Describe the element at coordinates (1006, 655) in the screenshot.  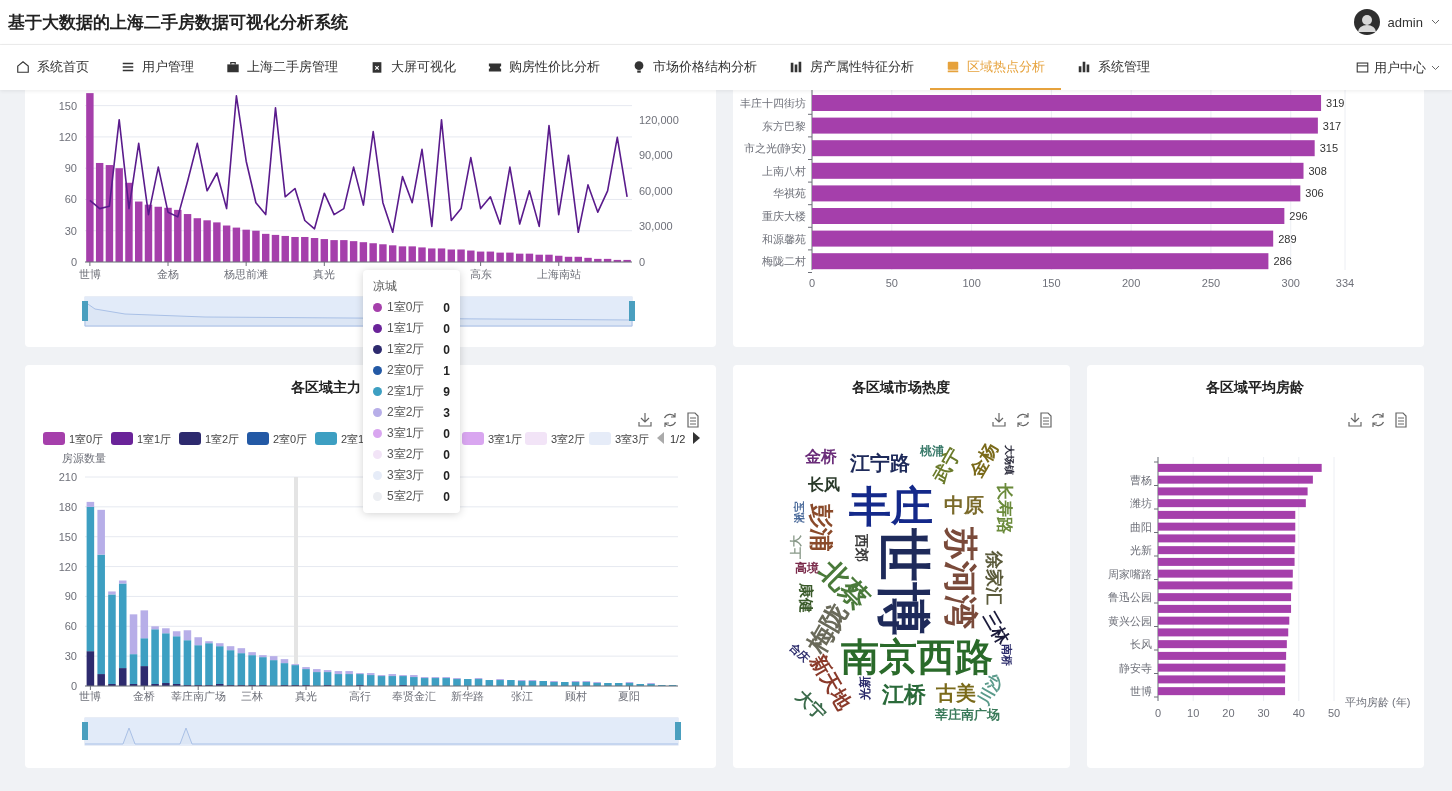
I see `cloud-word: 南桥` at that location.